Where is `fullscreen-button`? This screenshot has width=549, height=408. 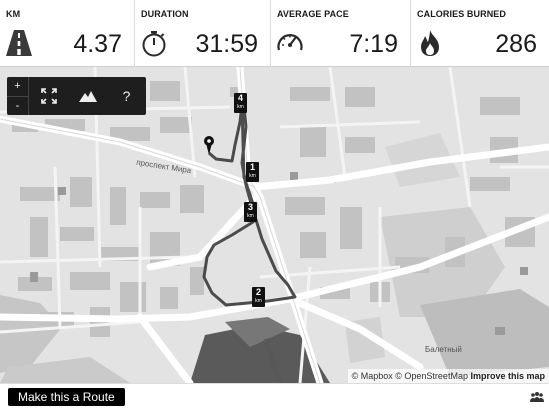 fullscreen-button is located at coordinates (48, 96).